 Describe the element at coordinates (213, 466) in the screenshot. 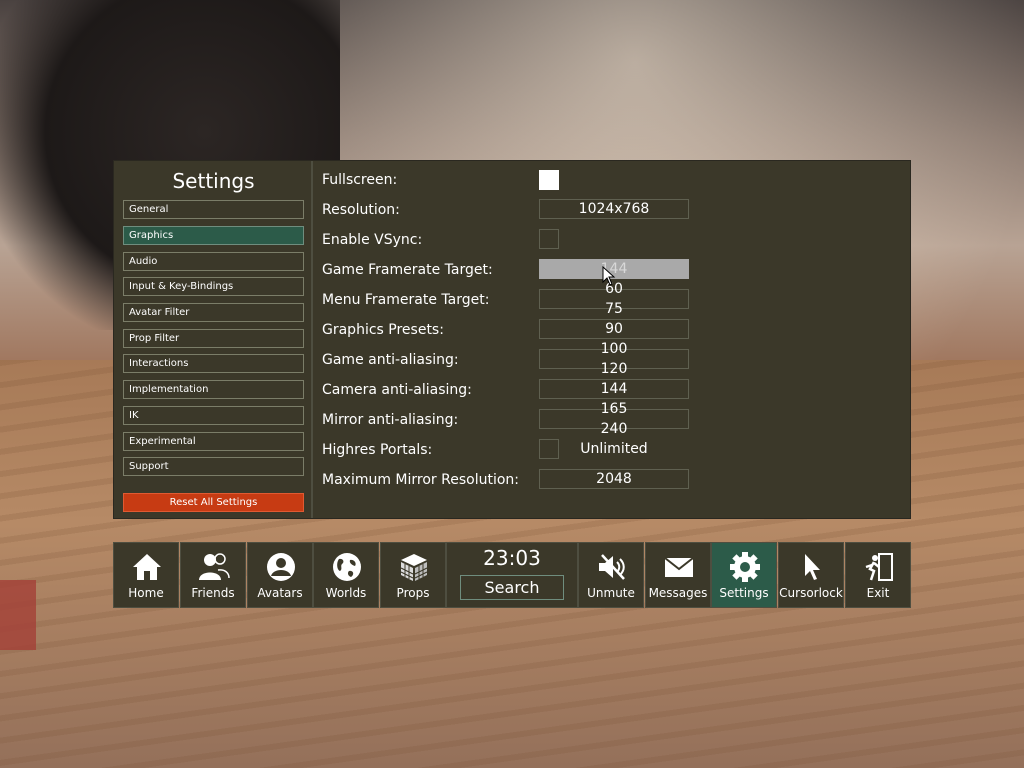

I see `category-support: Support` at that location.